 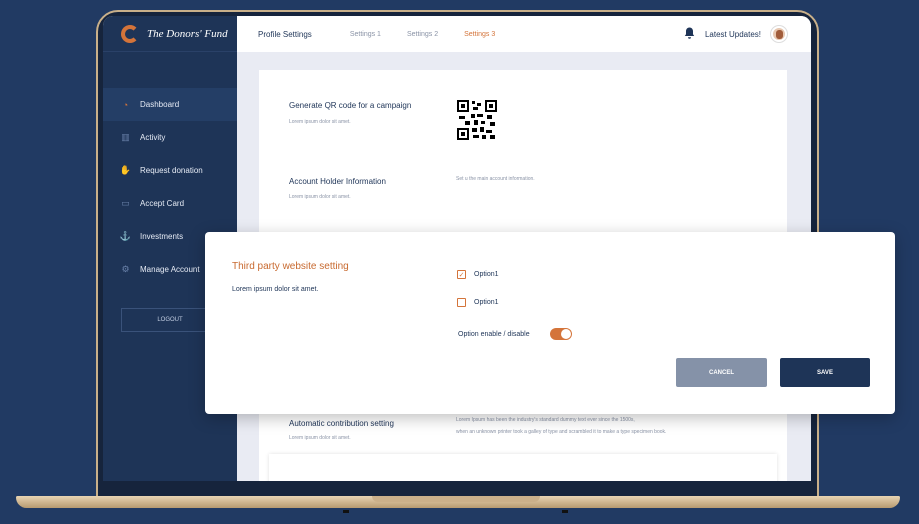 I want to click on account-section-description: Set u the main account information., so click(x=495, y=179).